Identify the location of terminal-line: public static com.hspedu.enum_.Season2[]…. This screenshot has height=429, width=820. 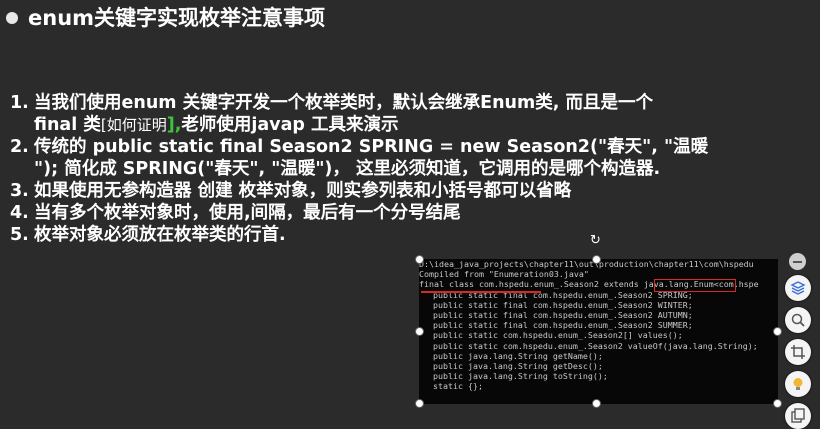
(558, 335).